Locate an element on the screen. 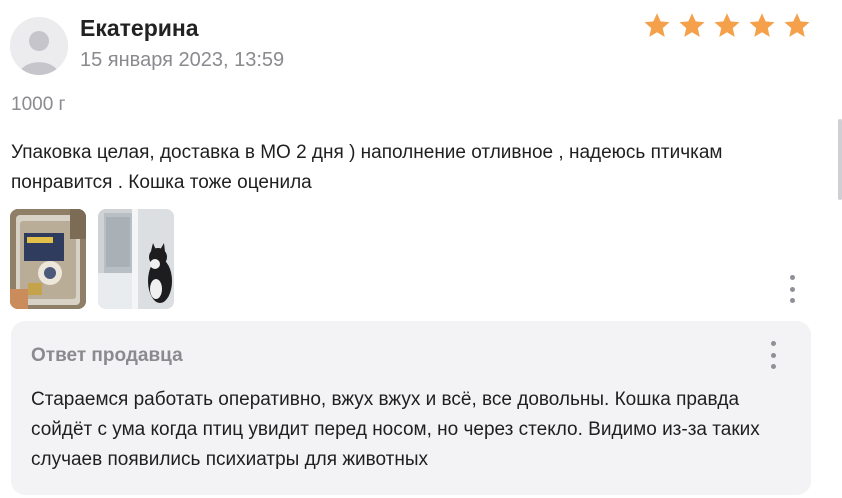 The width and height of the screenshot is (842, 498). scrollbar-thumb is located at coordinates (840, 159).